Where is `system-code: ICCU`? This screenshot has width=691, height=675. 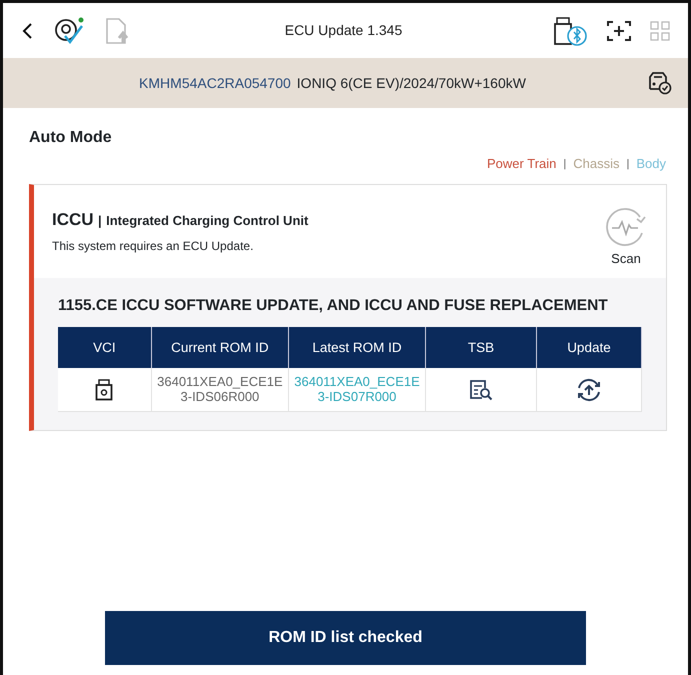 system-code: ICCU is located at coordinates (73, 219).